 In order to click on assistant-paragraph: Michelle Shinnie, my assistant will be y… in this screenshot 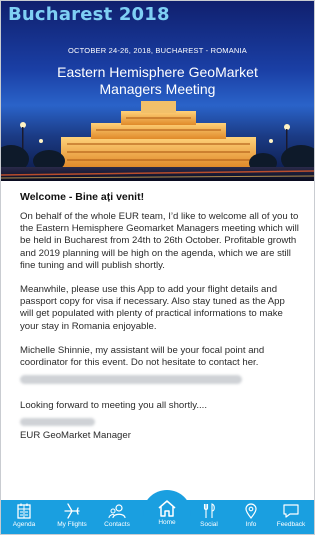, I will do `click(142, 356)`.